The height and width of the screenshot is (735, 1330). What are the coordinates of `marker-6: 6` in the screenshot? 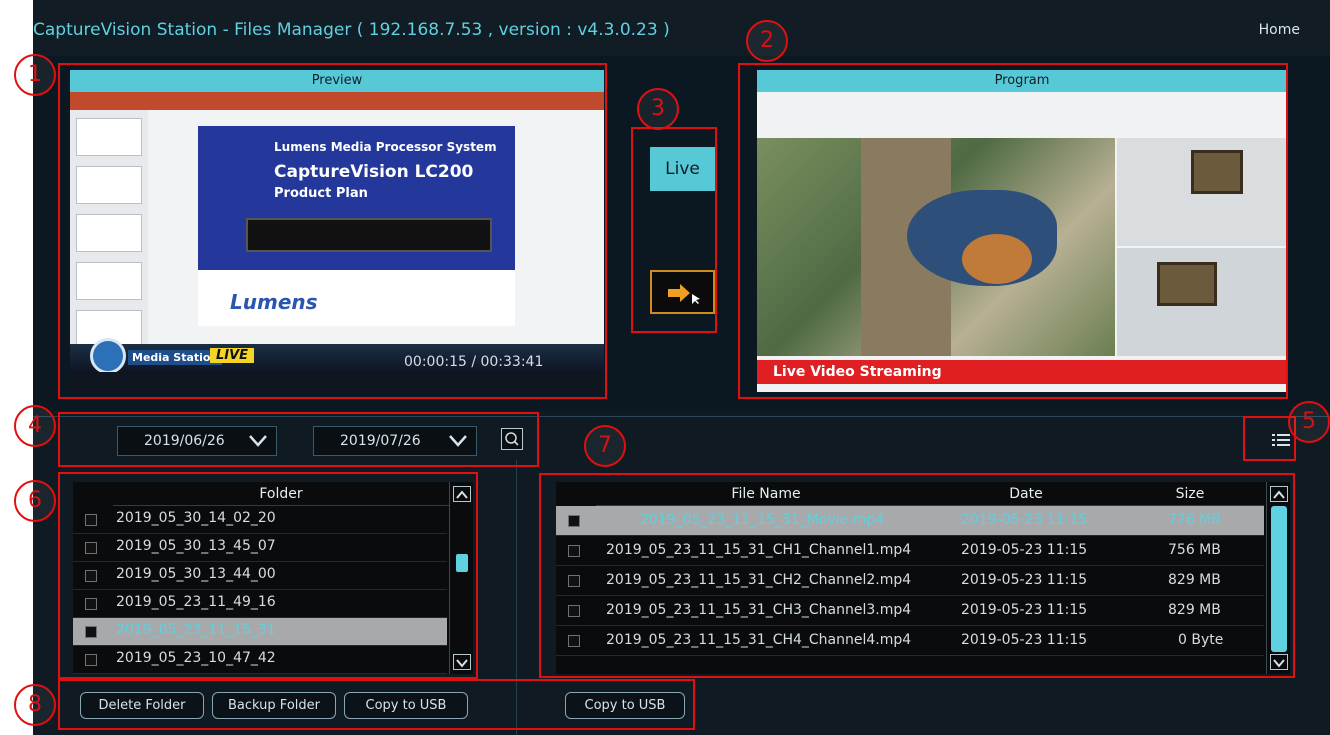 It's located at (35, 501).